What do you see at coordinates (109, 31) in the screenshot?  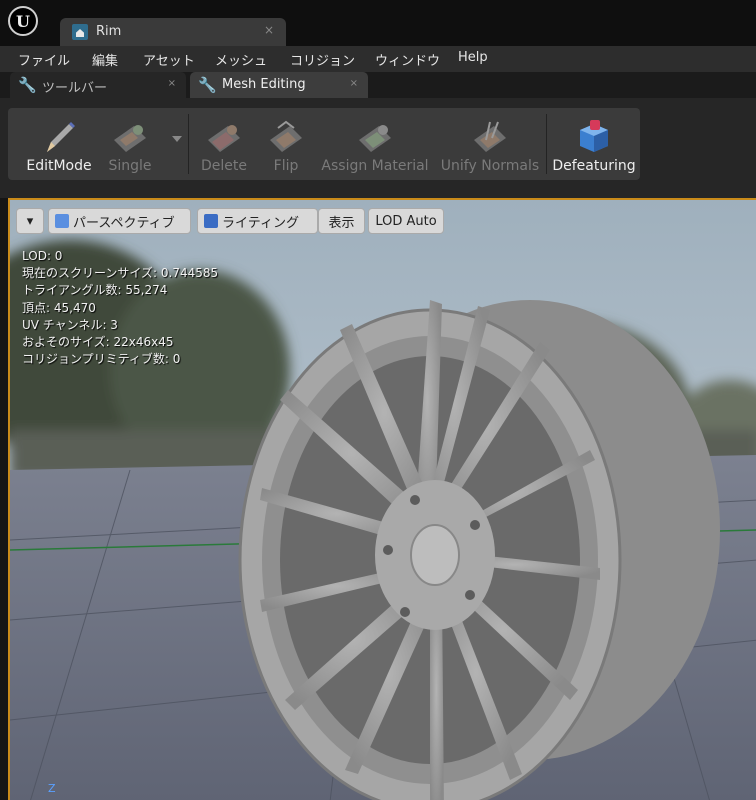 I see `asset-tab-label: Rim` at bounding box center [109, 31].